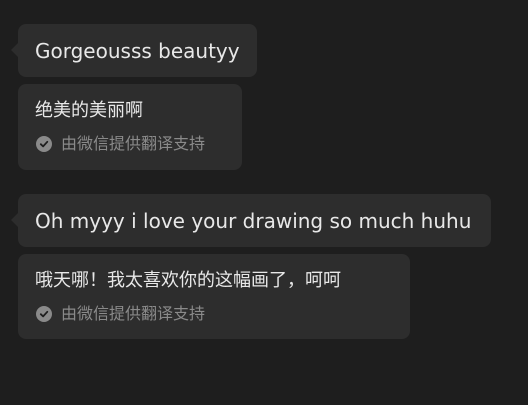  I want to click on message-bubble: Gorgeousss beautyy, so click(134, 50).